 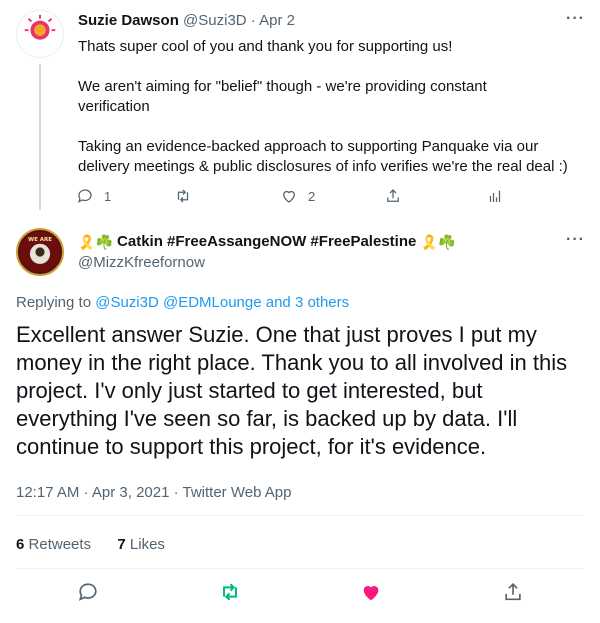 What do you see at coordinates (60, 544) in the screenshot?
I see `retweets-label: Retweets` at bounding box center [60, 544].